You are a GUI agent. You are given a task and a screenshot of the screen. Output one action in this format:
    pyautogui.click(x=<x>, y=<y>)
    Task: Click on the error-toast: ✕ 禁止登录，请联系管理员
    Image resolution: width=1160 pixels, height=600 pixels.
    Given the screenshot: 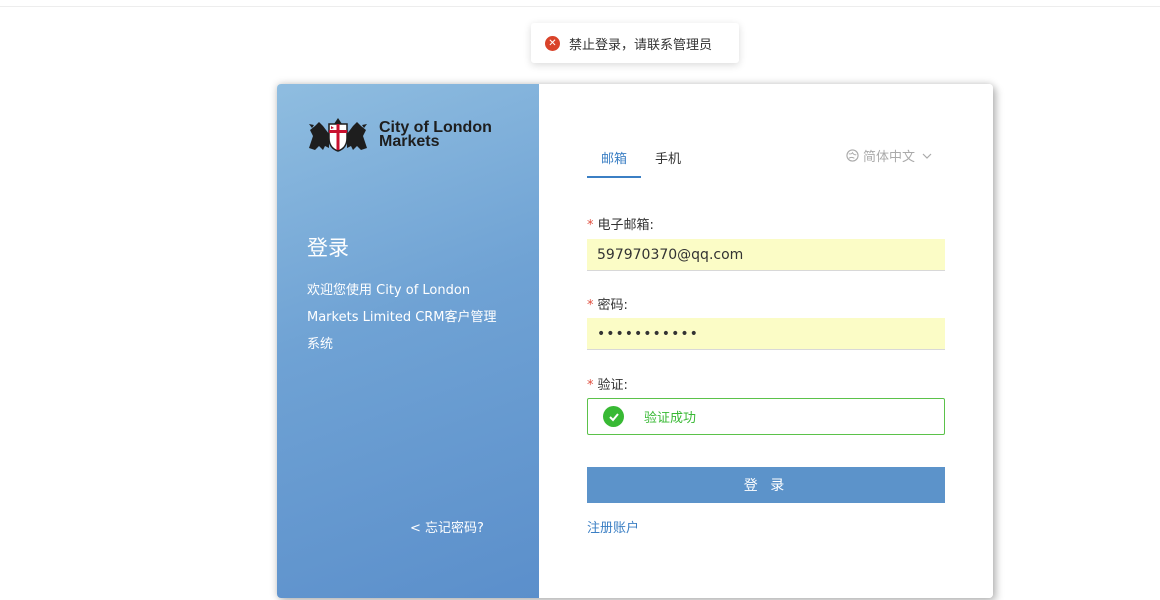 What is the action you would take?
    pyautogui.click(x=635, y=43)
    